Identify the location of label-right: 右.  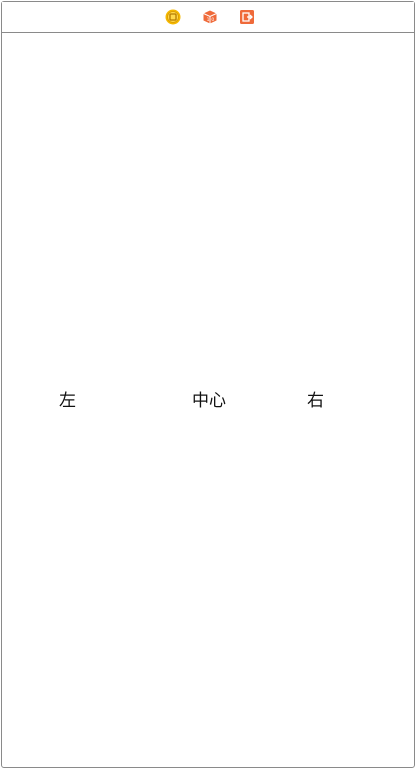
(315, 401).